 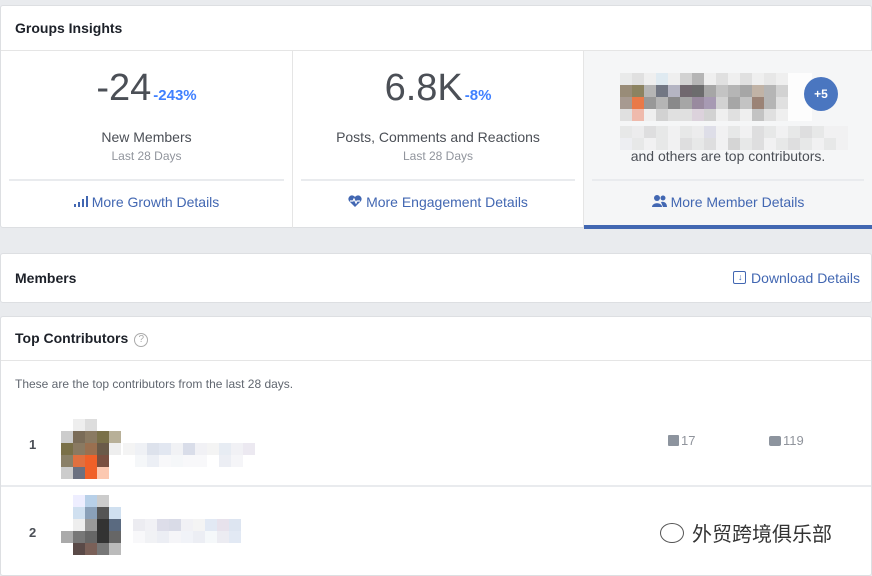 I want to click on more-count: +5, so click(x=821, y=94).